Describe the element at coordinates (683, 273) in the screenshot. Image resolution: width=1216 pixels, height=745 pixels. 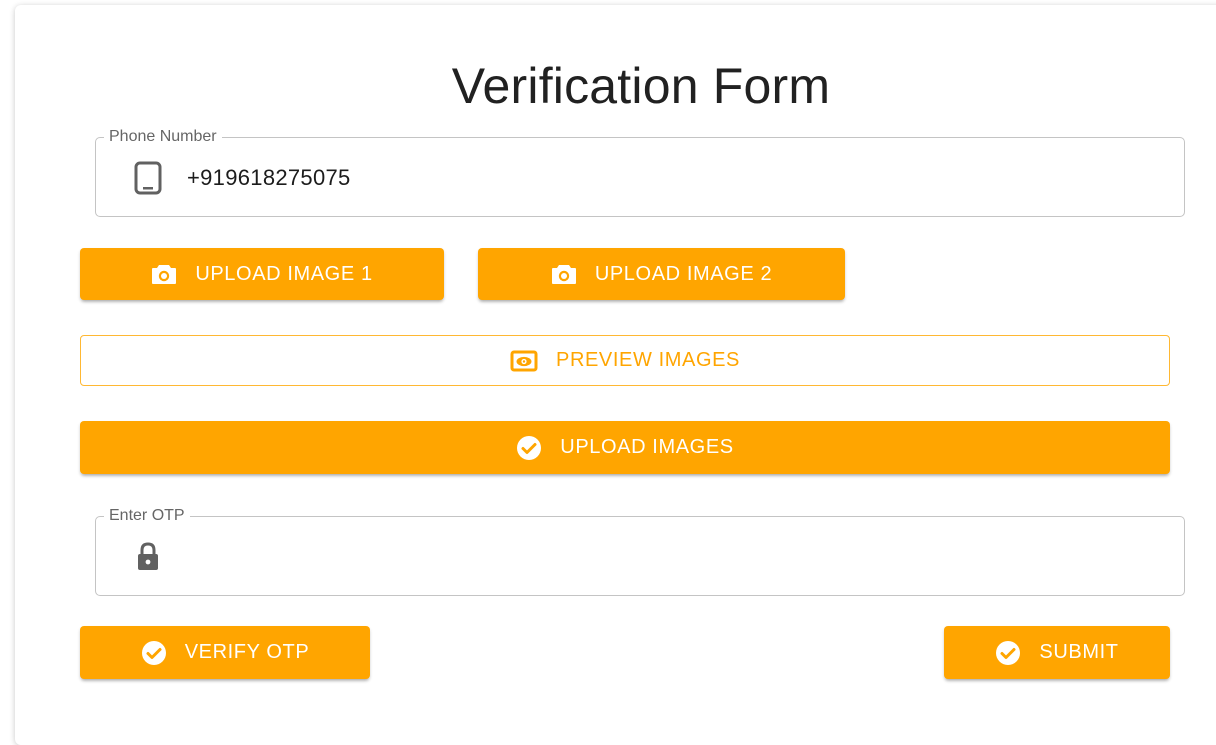
I see `upload-image-2-label: UPLOAD IMAGE 2` at that location.